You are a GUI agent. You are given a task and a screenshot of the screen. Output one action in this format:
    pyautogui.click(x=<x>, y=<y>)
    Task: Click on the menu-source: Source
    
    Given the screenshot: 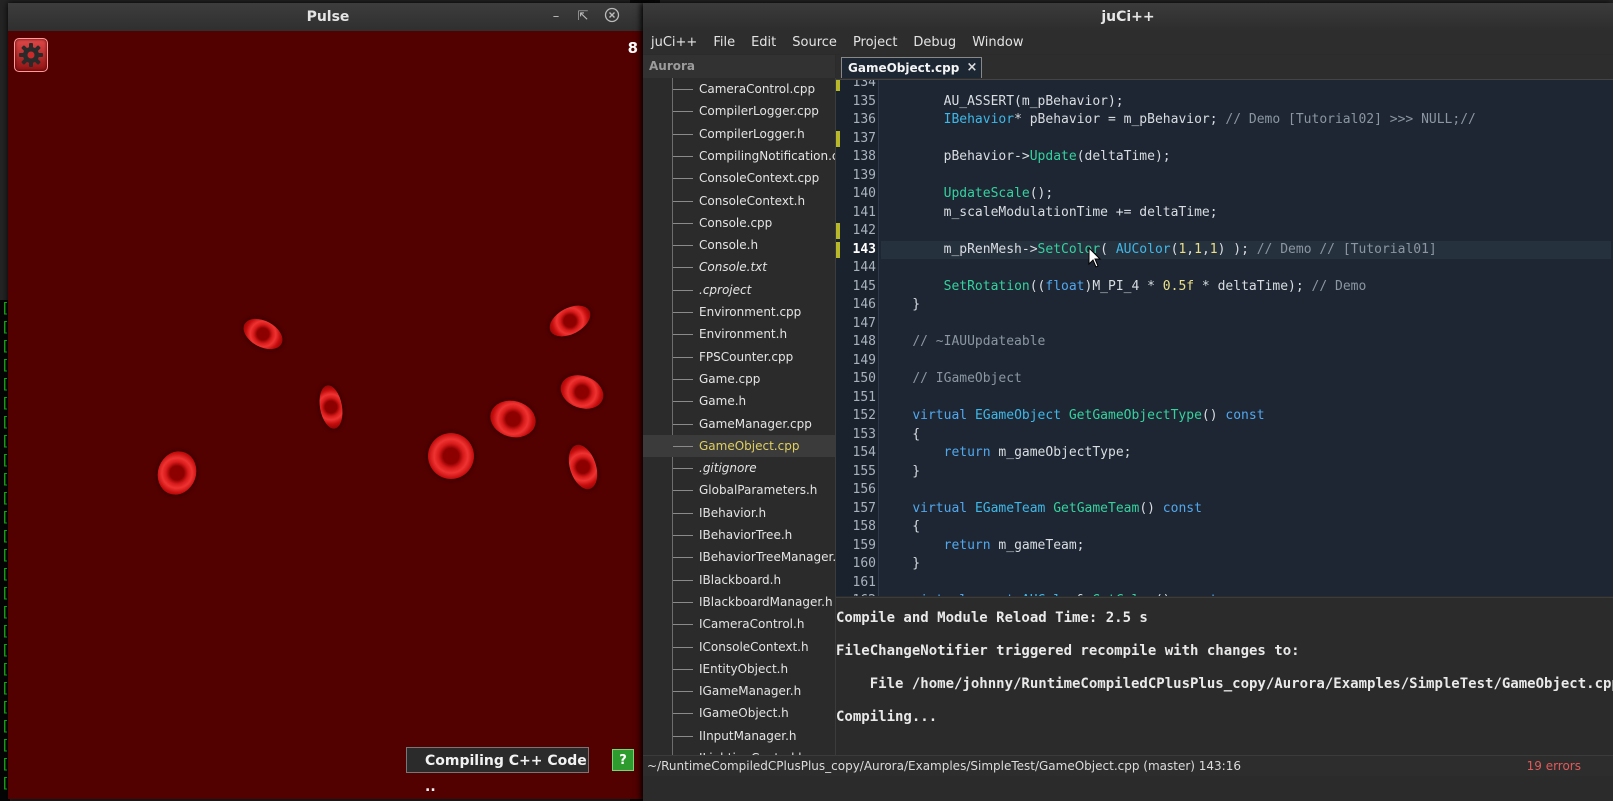 What is the action you would take?
    pyautogui.click(x=814, y=42)
    